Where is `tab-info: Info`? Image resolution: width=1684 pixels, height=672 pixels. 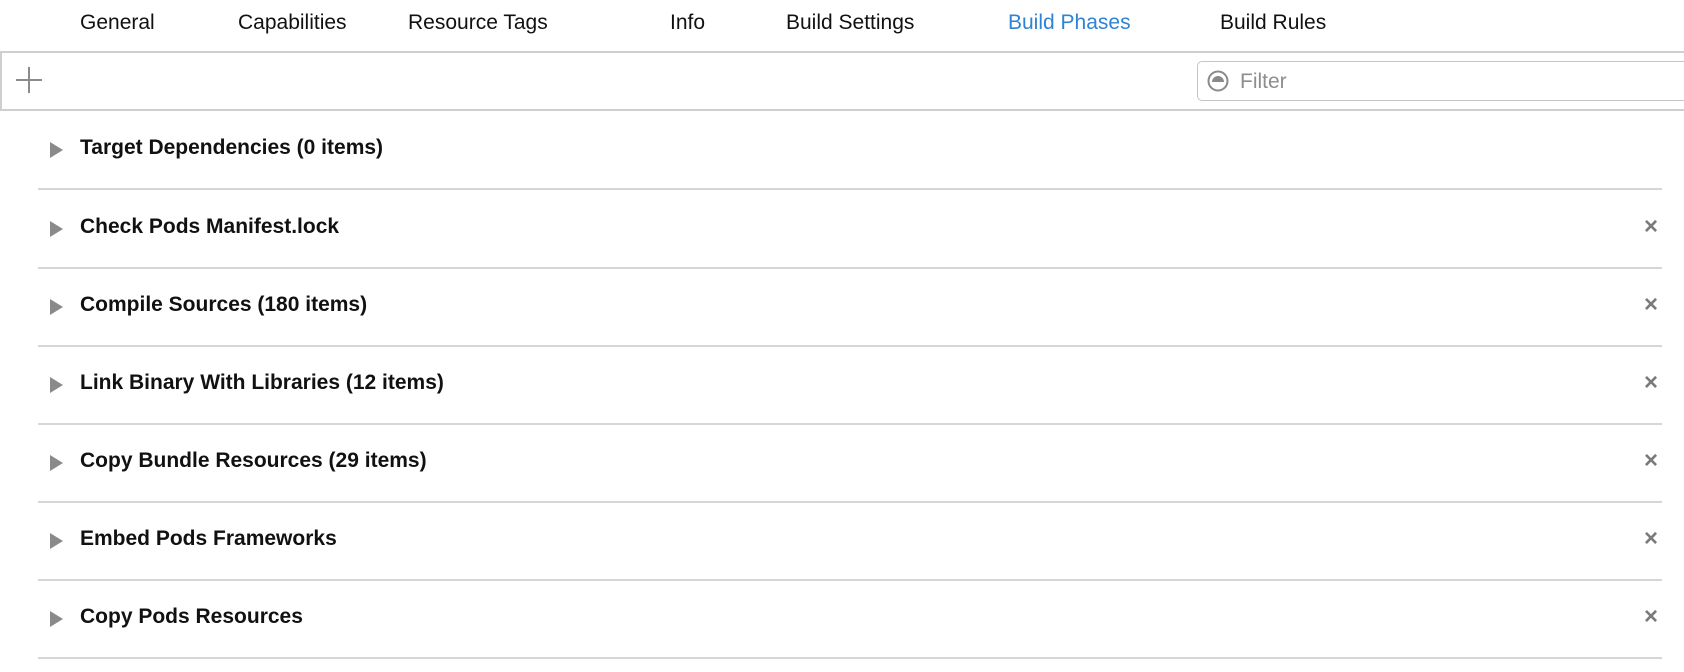
tab-info: Info is located at coordinates (687, 23).